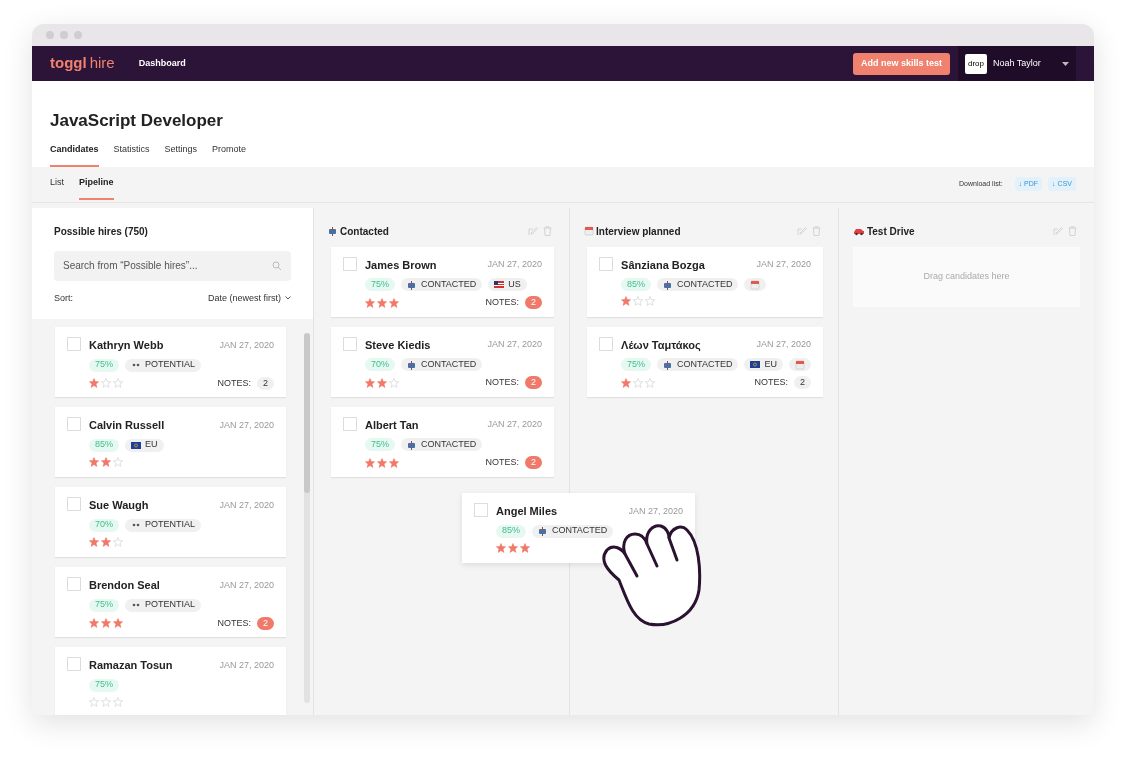 The image size is (1127, 759). Describe the element at coordinates (74, 155) in the screenshot. I see `tab: Candidates` at that location.